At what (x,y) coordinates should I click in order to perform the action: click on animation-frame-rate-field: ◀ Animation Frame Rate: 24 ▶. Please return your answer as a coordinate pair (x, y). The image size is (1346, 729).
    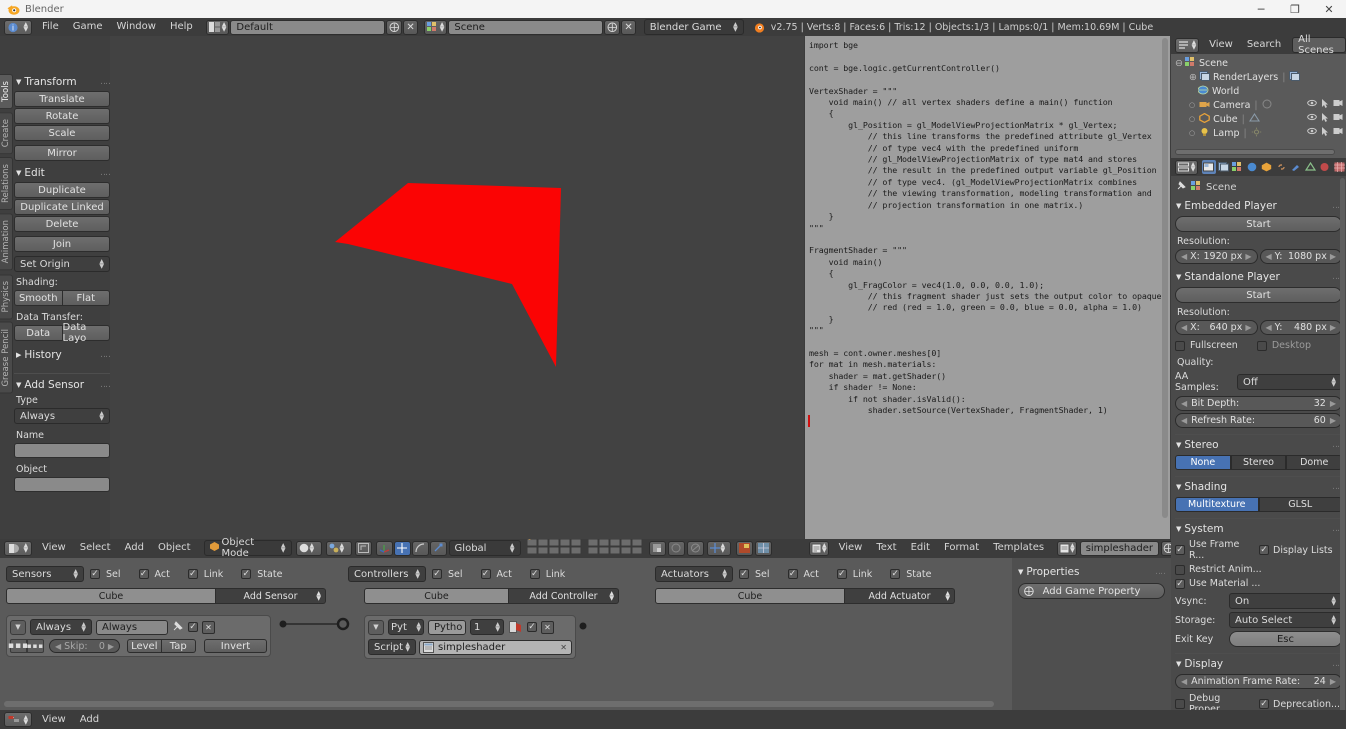
    Looking at the image, I should click on (1258, 681).